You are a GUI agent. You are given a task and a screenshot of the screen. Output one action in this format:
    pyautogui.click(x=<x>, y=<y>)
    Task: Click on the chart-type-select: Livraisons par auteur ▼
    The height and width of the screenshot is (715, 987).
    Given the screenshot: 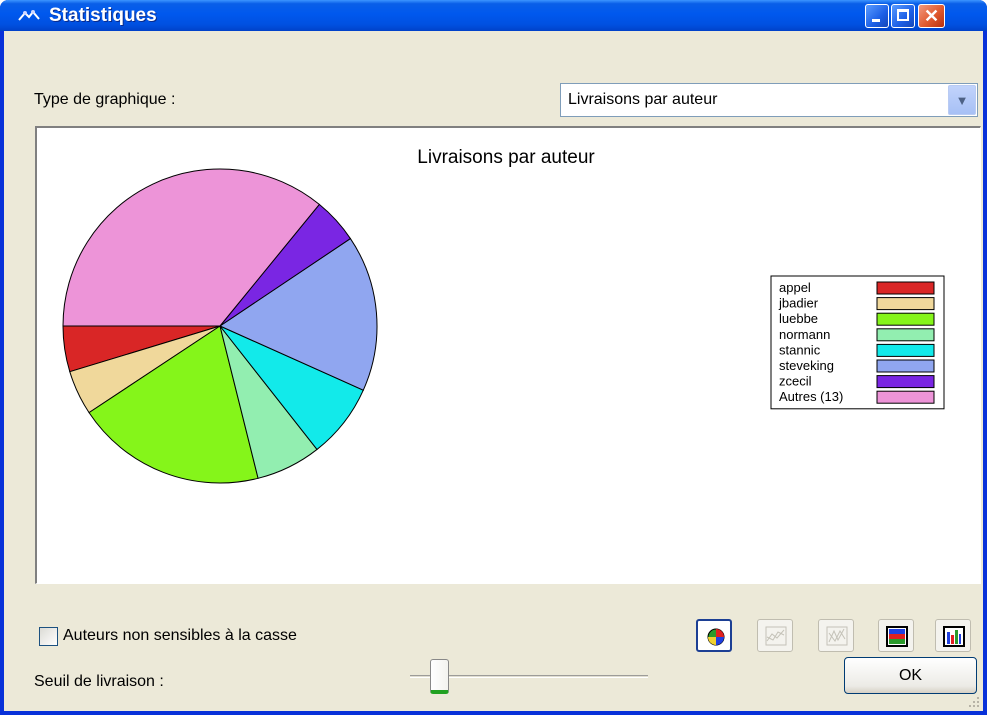 What is the action you would take?
    pyautogui.click(x=769, y=100)
    